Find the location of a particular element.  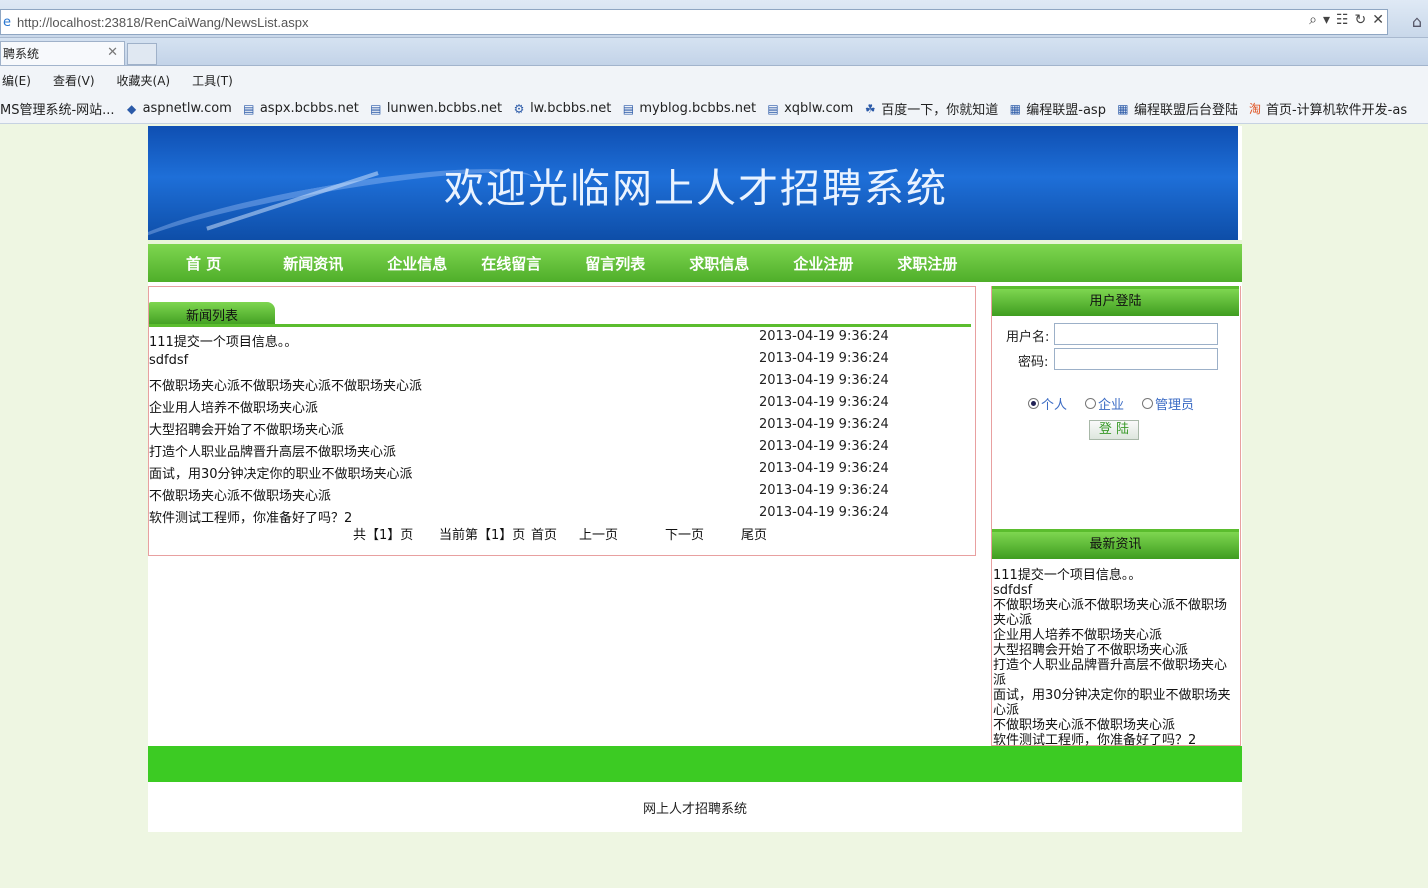

favorite-item: ☘ 百度一下，你就知道 is located at coordinates (930, 109).